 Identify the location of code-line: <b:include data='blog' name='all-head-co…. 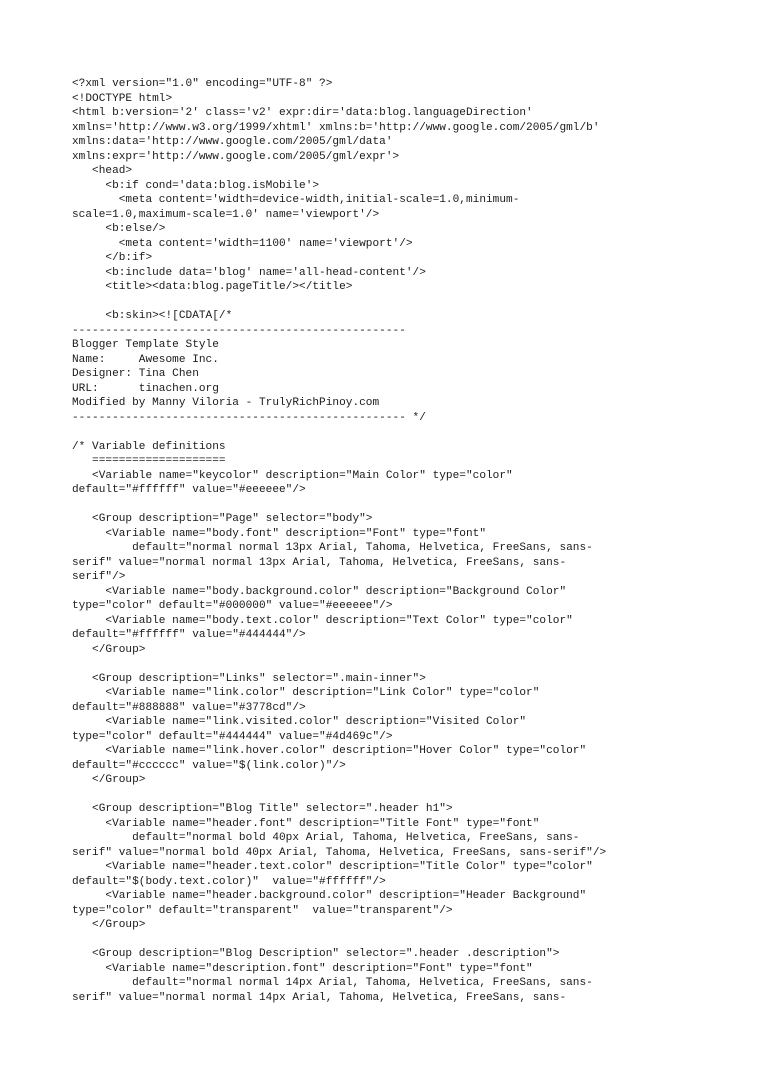
(249, 272).